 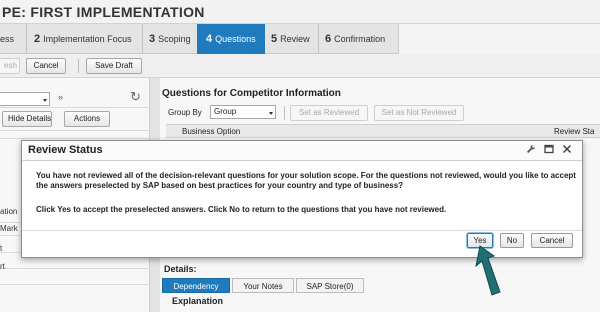 I want to click on list-item: rt, so click(x=2, y=266).